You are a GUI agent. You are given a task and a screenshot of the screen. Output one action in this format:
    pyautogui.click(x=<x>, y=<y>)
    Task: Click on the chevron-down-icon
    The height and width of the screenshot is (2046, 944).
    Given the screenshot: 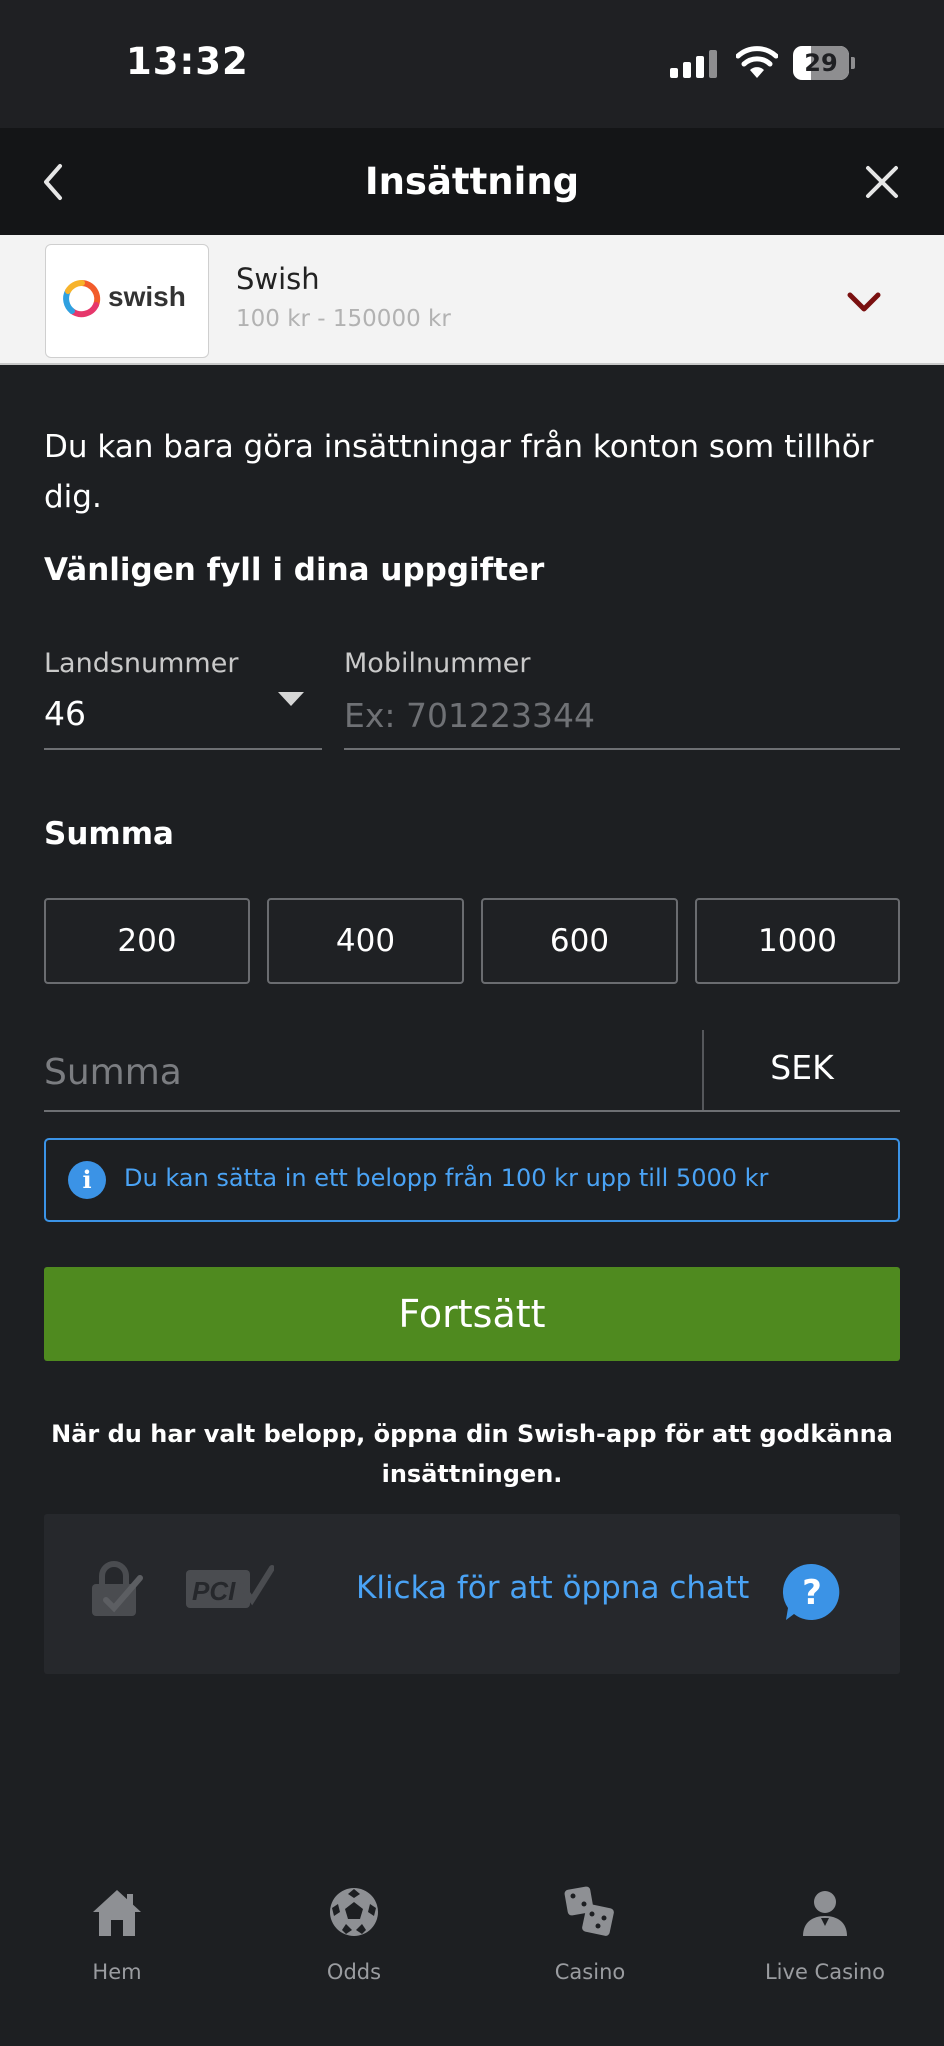 What is the action you would take?
    pyautogui.click(x=864, y=303)
    